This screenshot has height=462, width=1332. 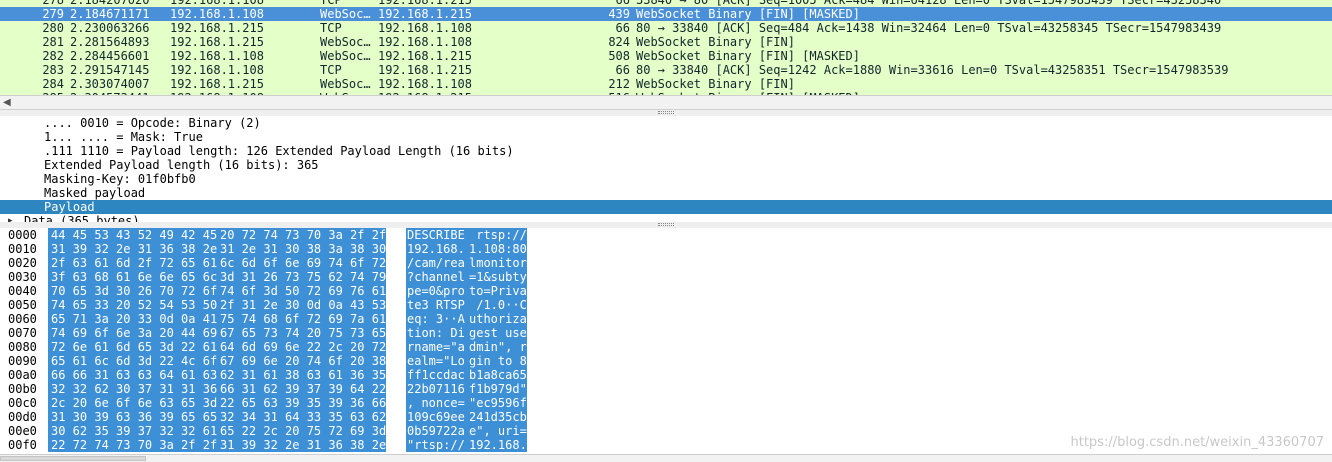 What do you see at coordinates (466, 291) in the screenshot?
I see `ascii-selection: pe=0&pro to=Priva` at bounding box center [466, 291].